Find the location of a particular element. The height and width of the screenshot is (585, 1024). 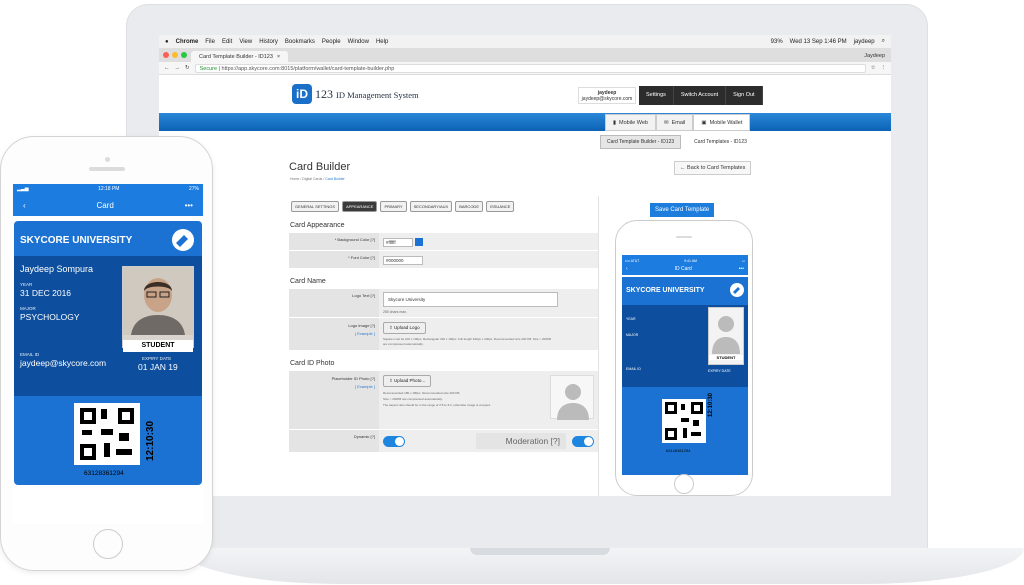

preview-photo: STUDENT is located at coordinates (726, 336).